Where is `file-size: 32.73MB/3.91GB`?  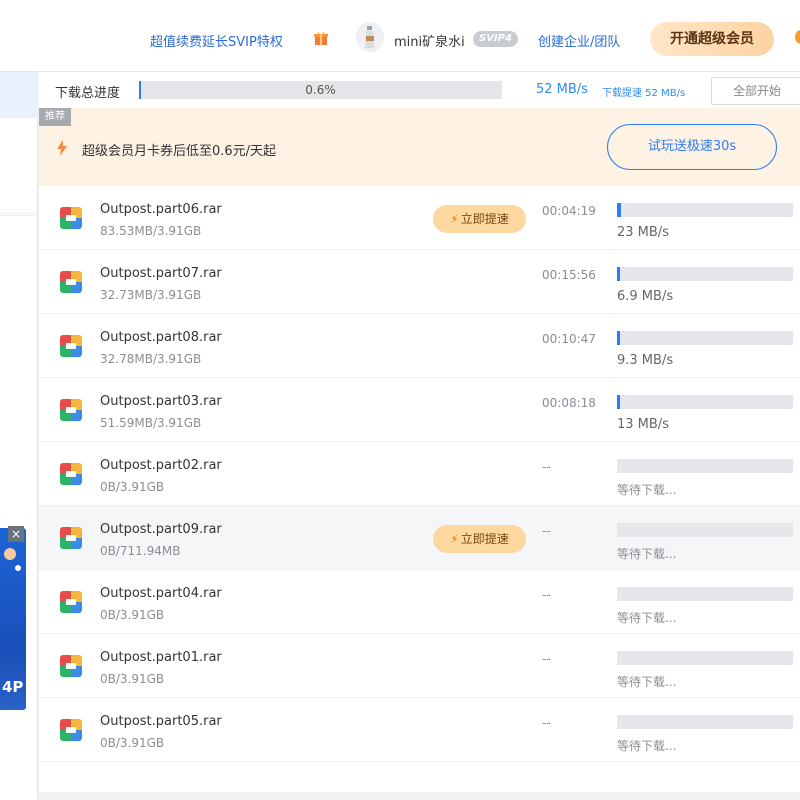
file-size: 32.73MB/3.91GB is located at coordinates (151, 295).